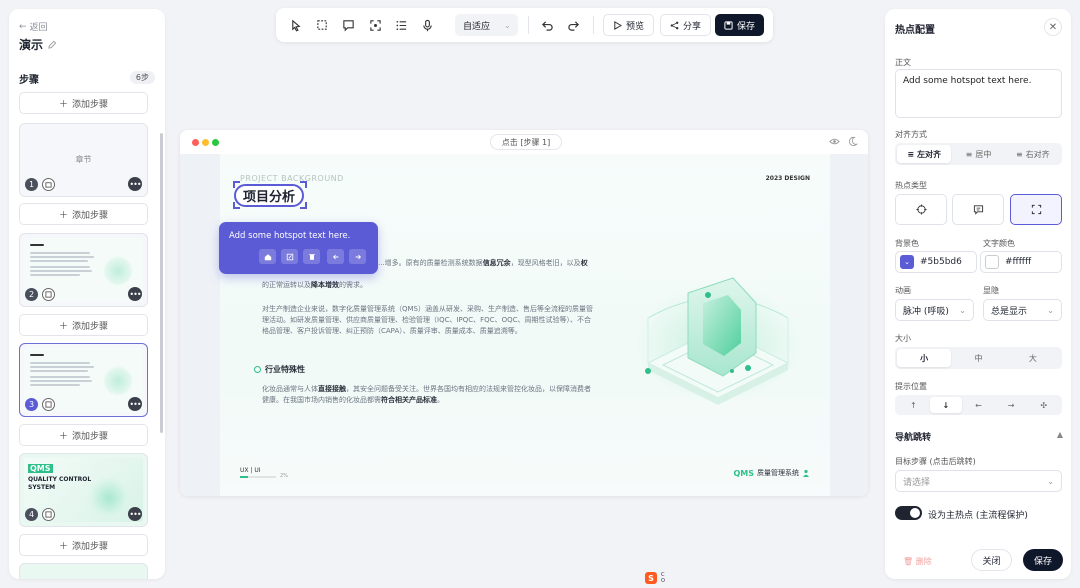 The height and width of the screenshot is (588, 1080). I want to click on step-card-1: 章节 1 •••, so click(83, 160).